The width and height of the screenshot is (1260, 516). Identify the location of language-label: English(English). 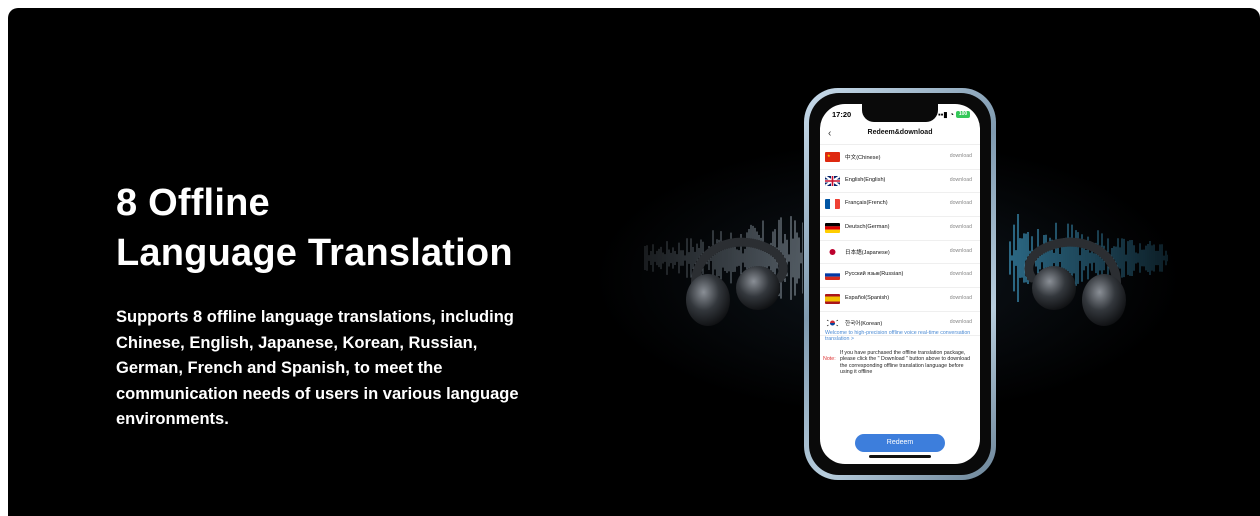
(865, 179).